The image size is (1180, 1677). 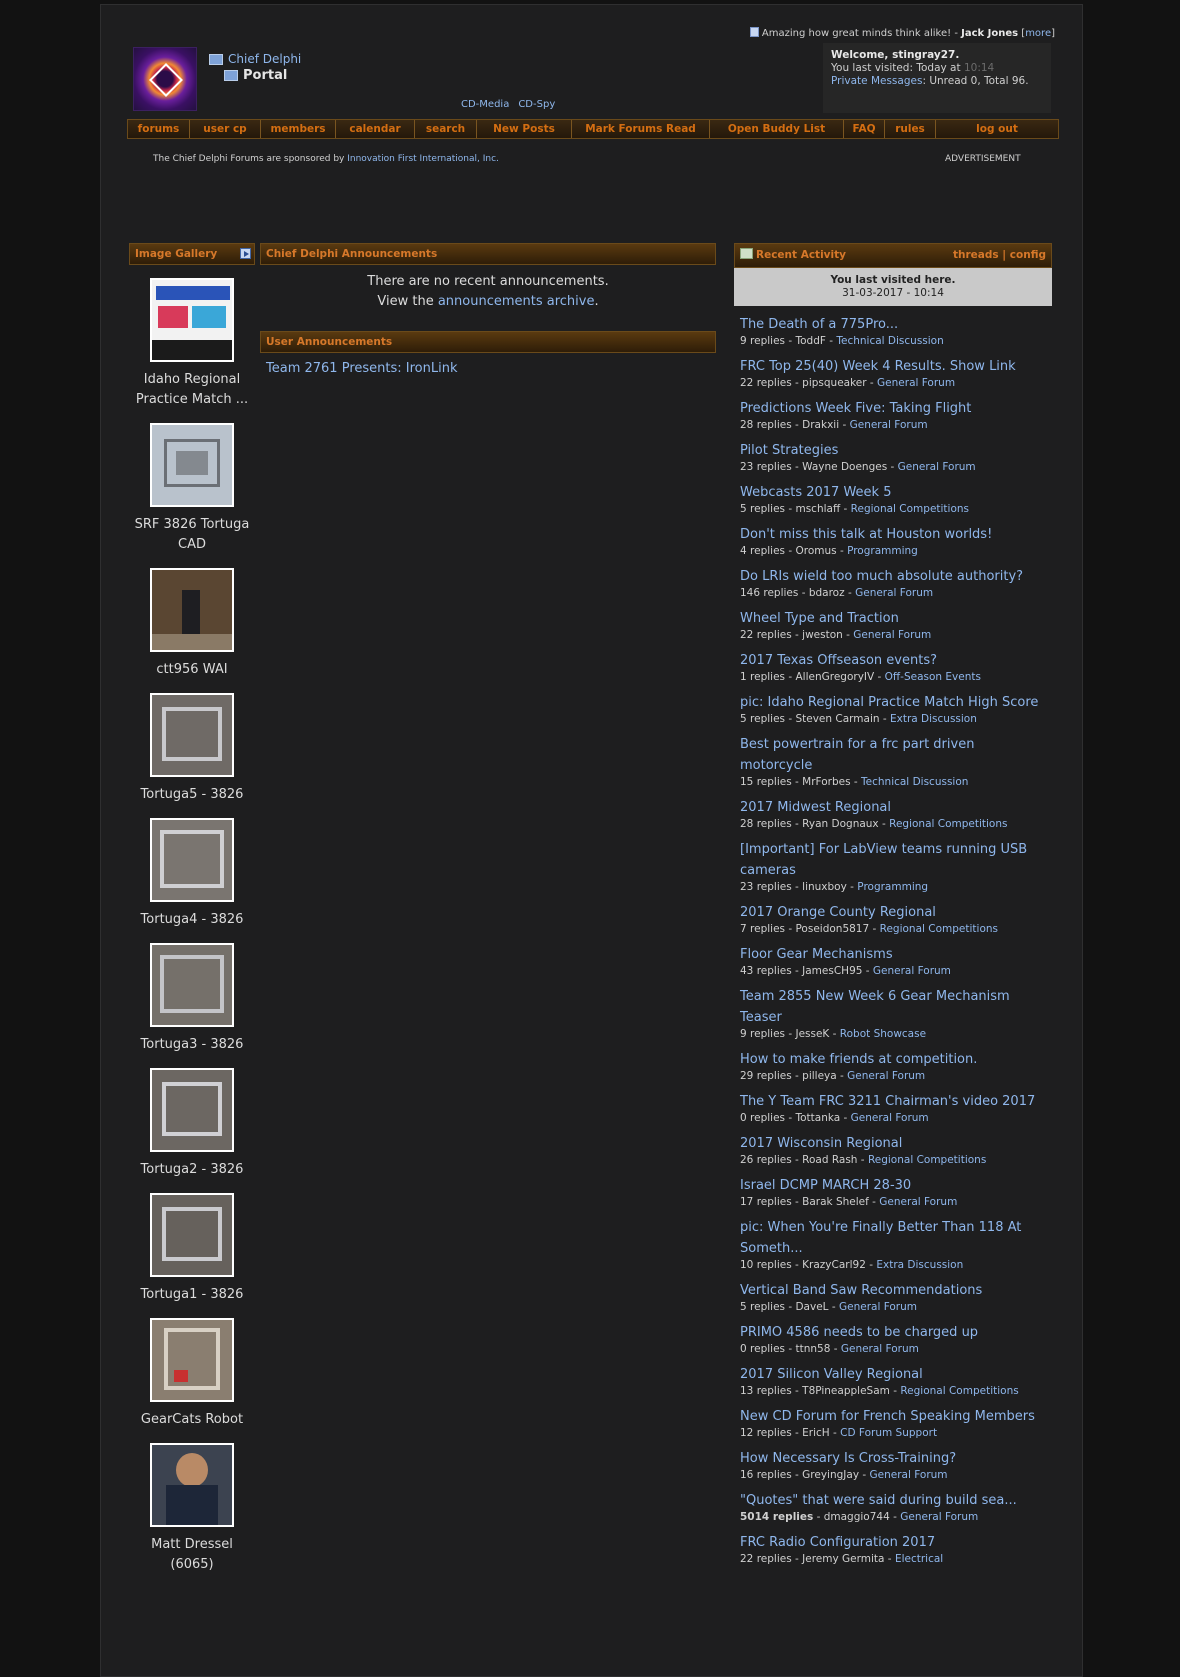 What do you see at coordinates (893, 1185) in the screenshot?
I see `thread-title-link: Israel DCMP MARCH 28-30` at bounding box center [893, 1185].